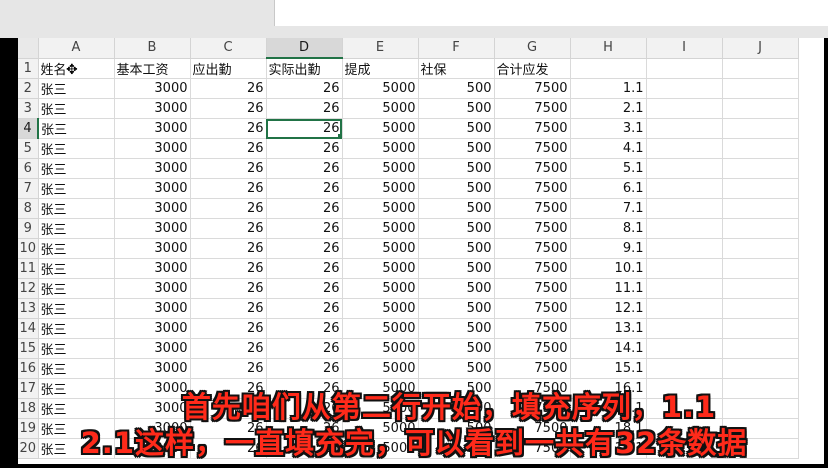  I want to click on cell-e8: 5000, so click(380, 208).